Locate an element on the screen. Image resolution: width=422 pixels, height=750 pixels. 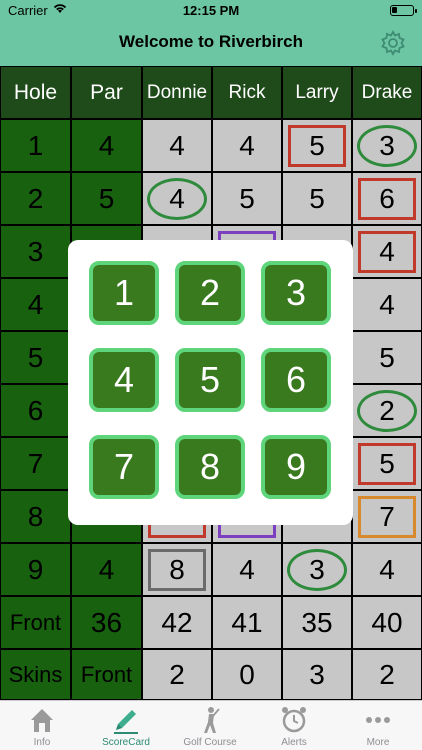
score-cell: 2 is located at coordinates (387, 410).